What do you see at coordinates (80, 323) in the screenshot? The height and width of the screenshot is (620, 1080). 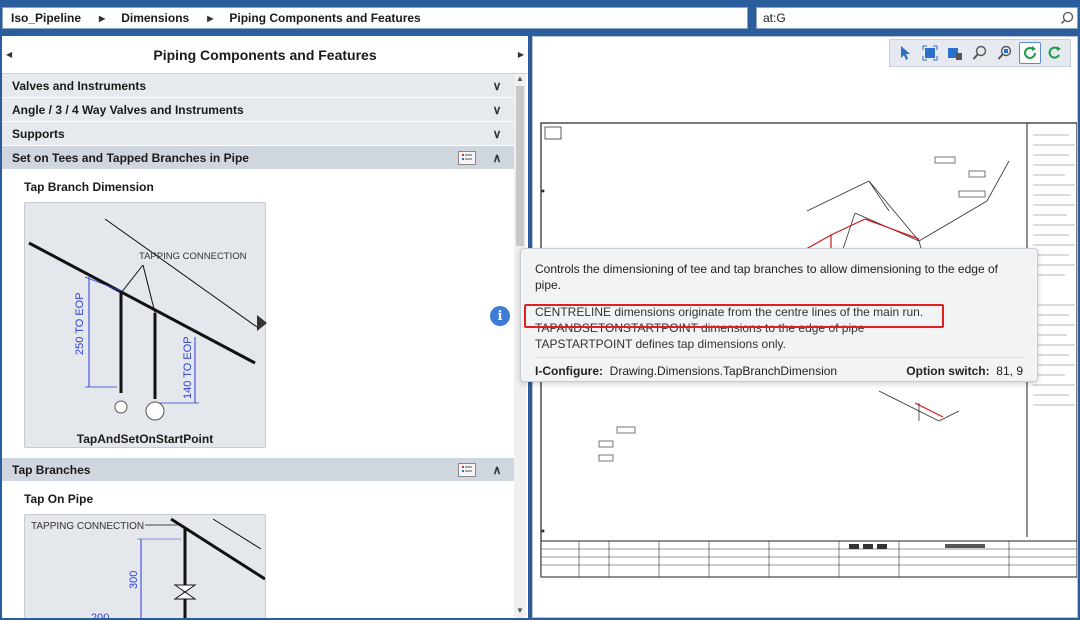 I see `svg-text: 250 TO EOP` at bounding box center [80, 323].